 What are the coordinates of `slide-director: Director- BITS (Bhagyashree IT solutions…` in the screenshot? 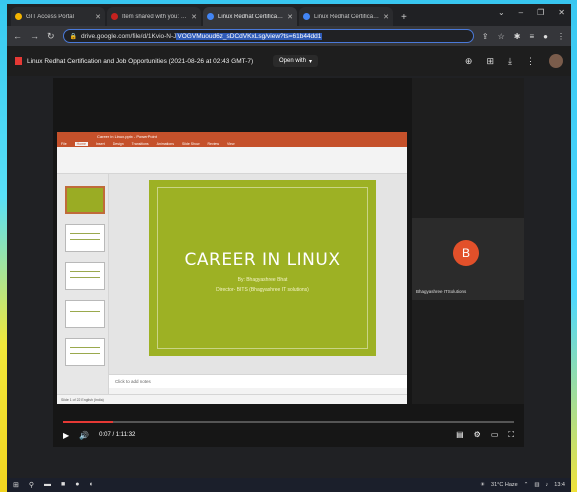 It's located at (262, 290).